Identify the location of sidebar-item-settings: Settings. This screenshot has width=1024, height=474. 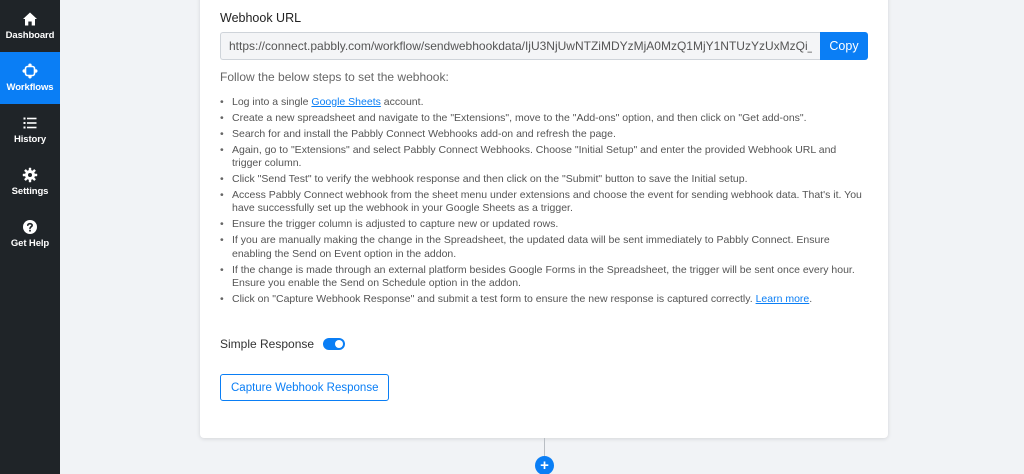
(30, 182).